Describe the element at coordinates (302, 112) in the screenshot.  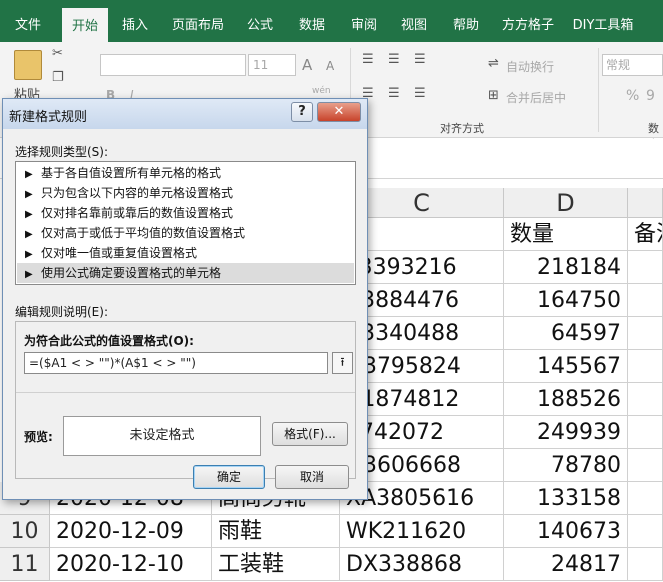
I see `help-button: ?` at that location.